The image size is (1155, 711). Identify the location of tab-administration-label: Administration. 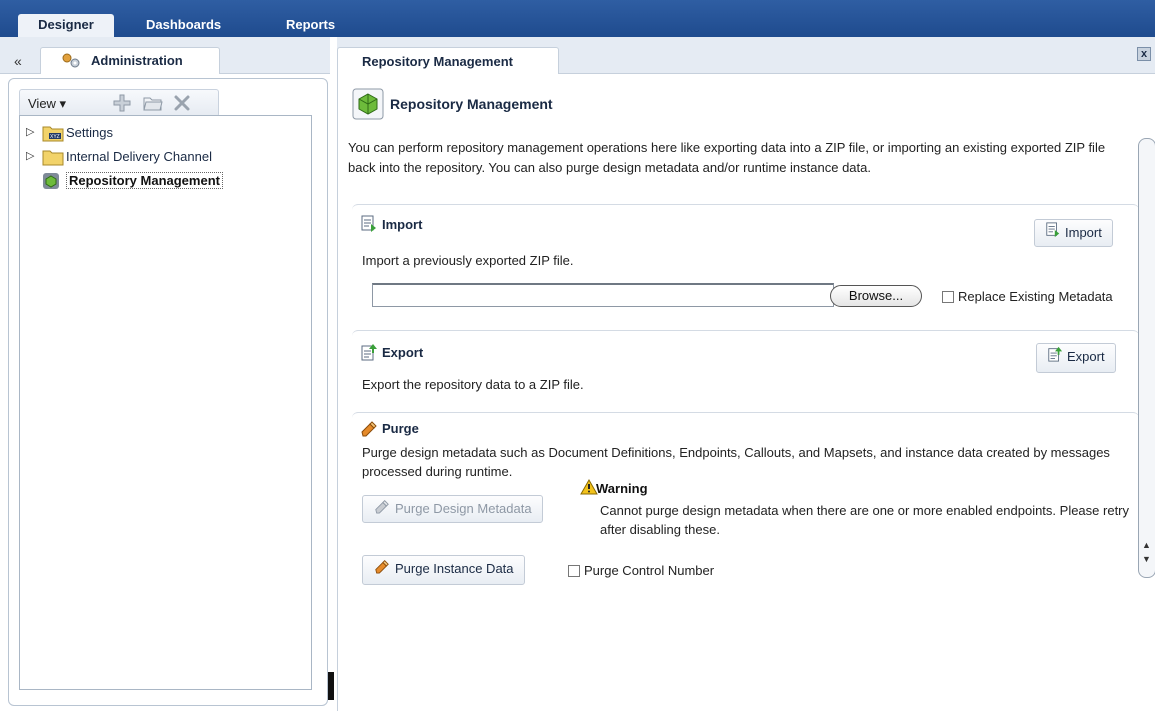
(137, 60).